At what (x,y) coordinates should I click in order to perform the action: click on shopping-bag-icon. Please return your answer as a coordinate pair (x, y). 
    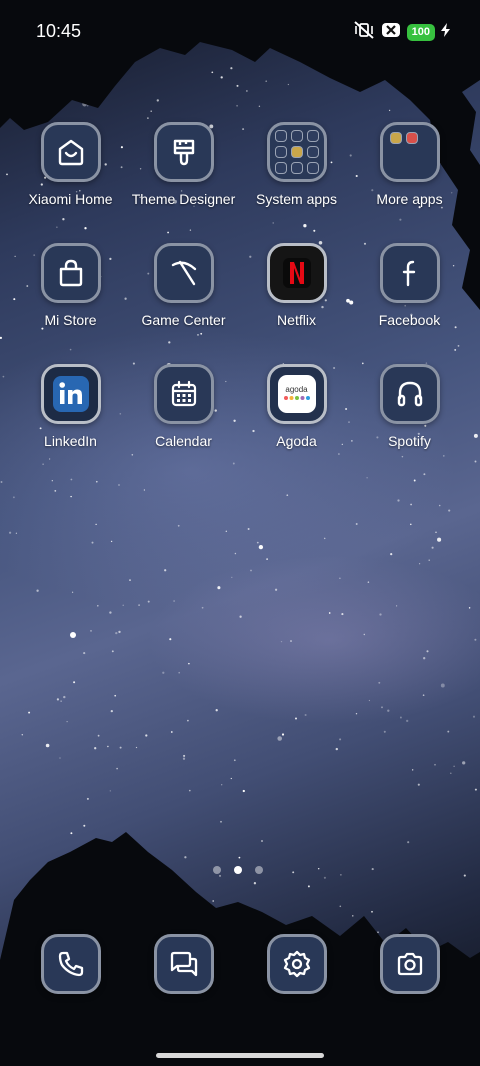
    Looking at the image, I should click on (70, 273).